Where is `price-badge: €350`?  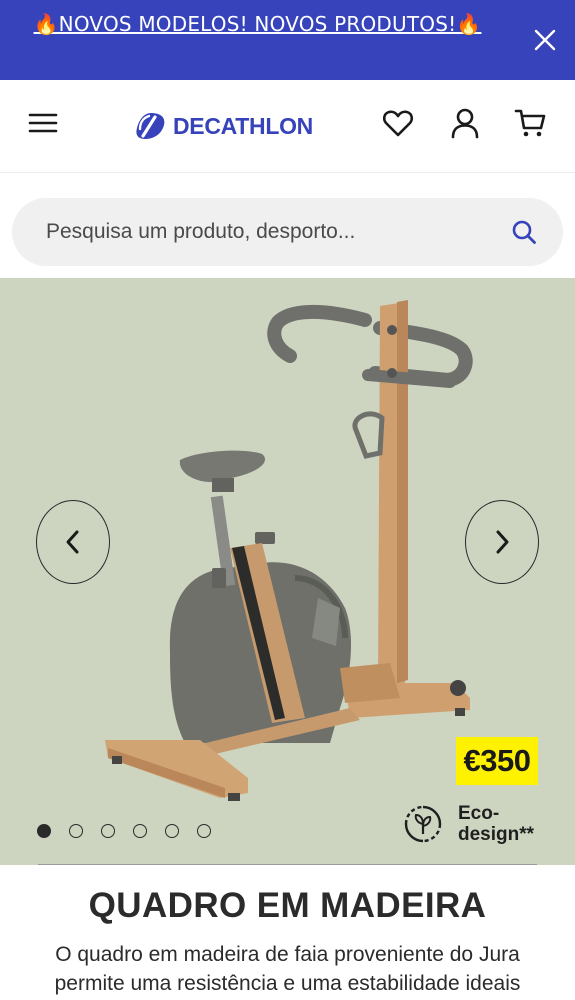
price-badge: €350 is located at coordinates (497, 761).